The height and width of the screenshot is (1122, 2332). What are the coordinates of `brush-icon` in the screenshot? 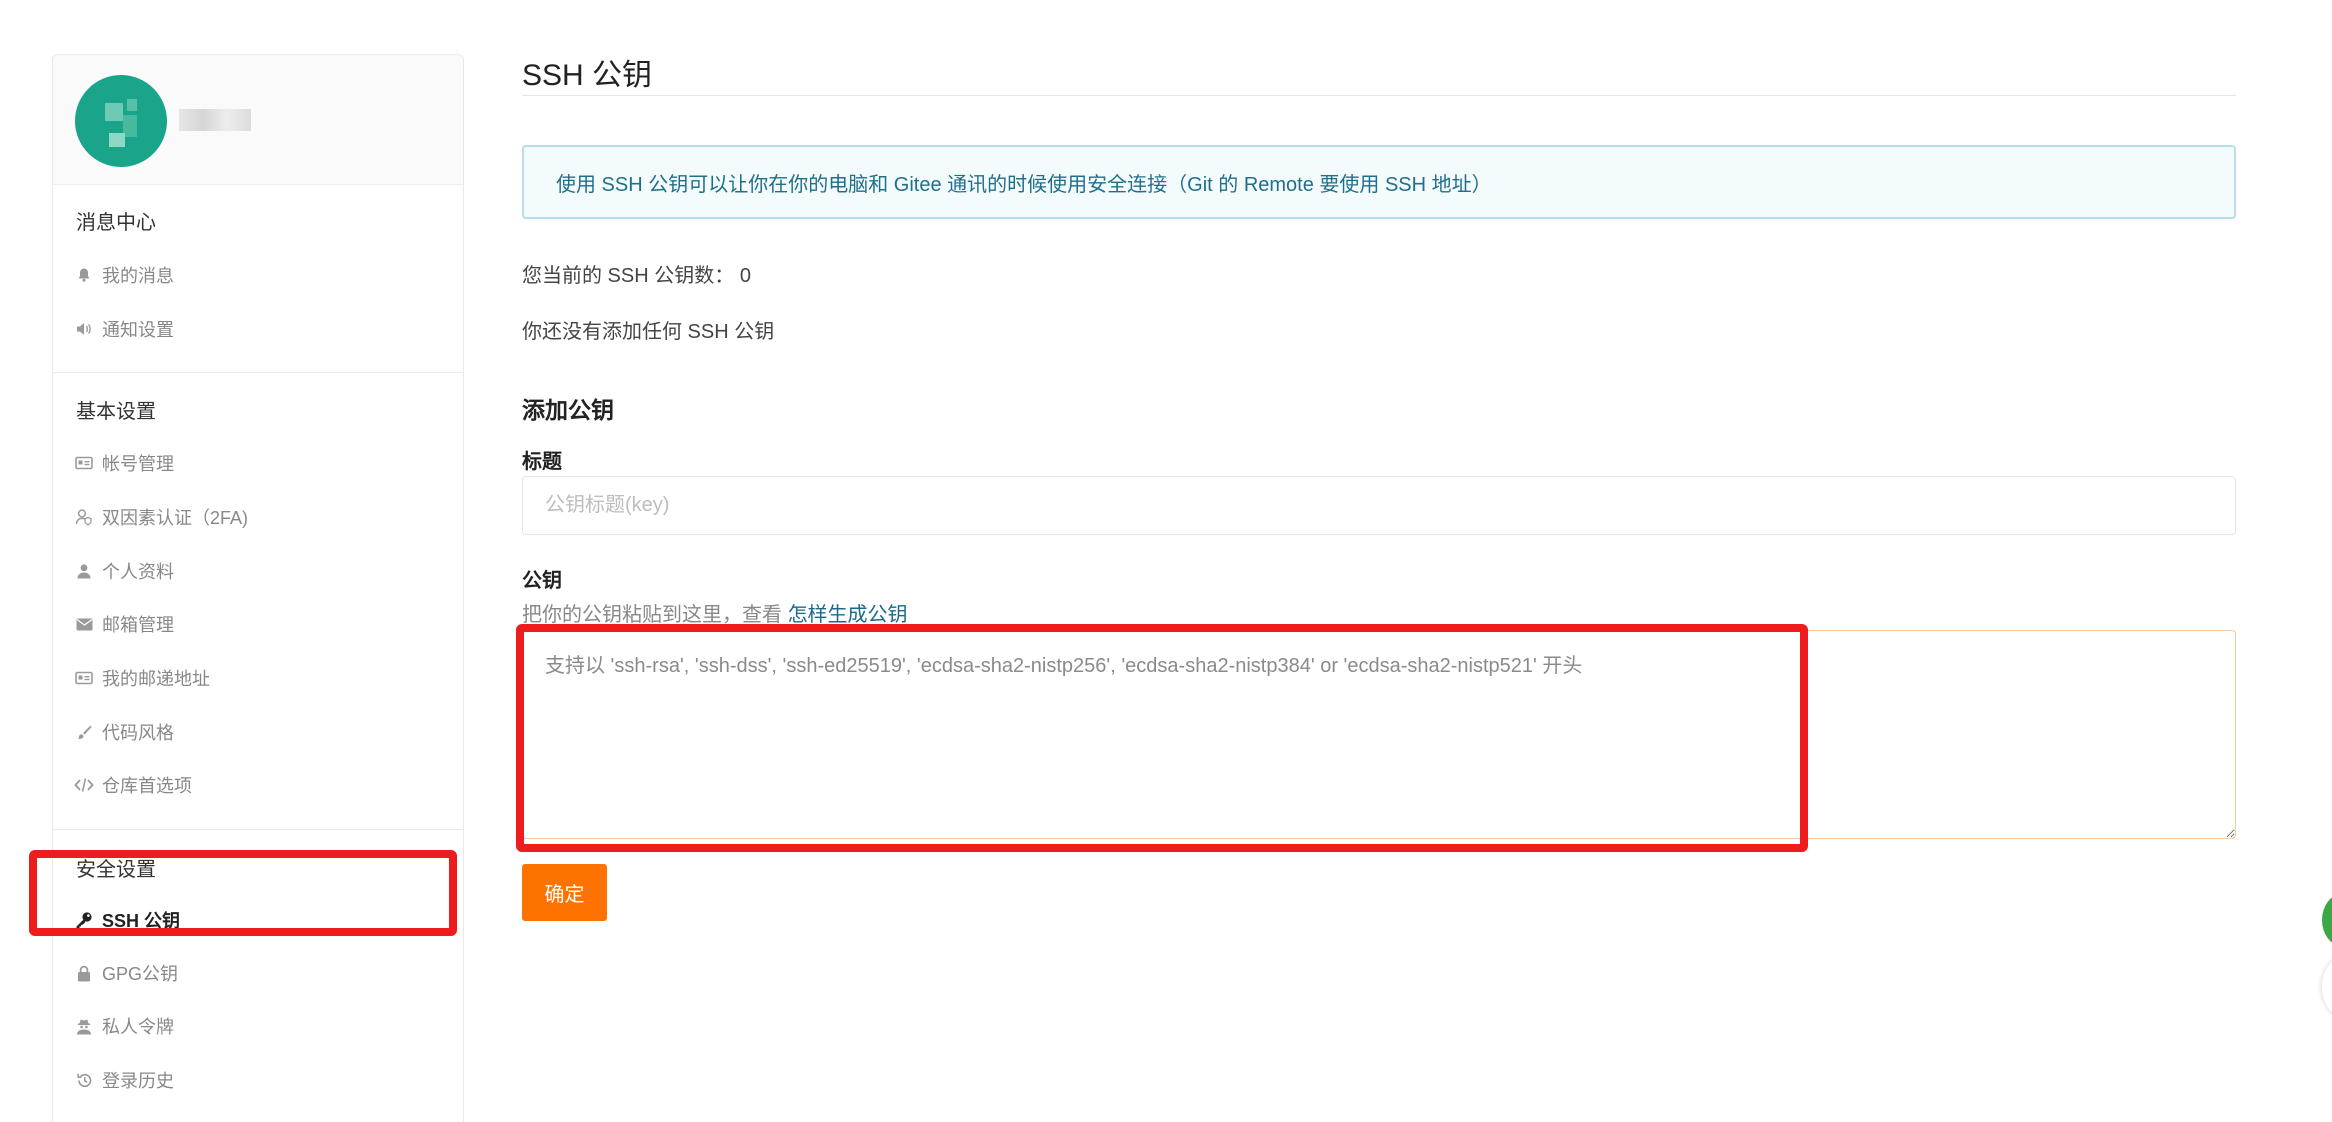 It's located at (84, 732).